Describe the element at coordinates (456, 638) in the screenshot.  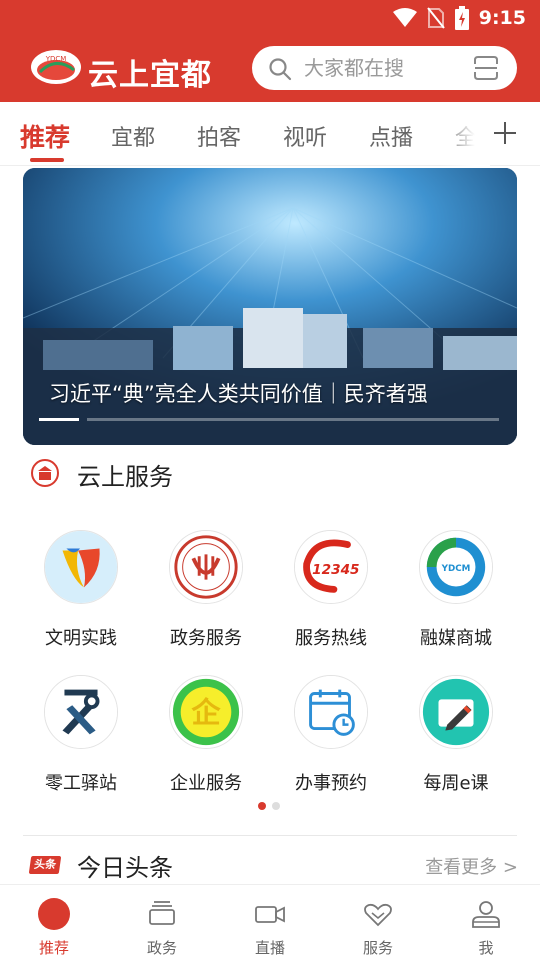
I see `service-label: 融媒商城` at that location.